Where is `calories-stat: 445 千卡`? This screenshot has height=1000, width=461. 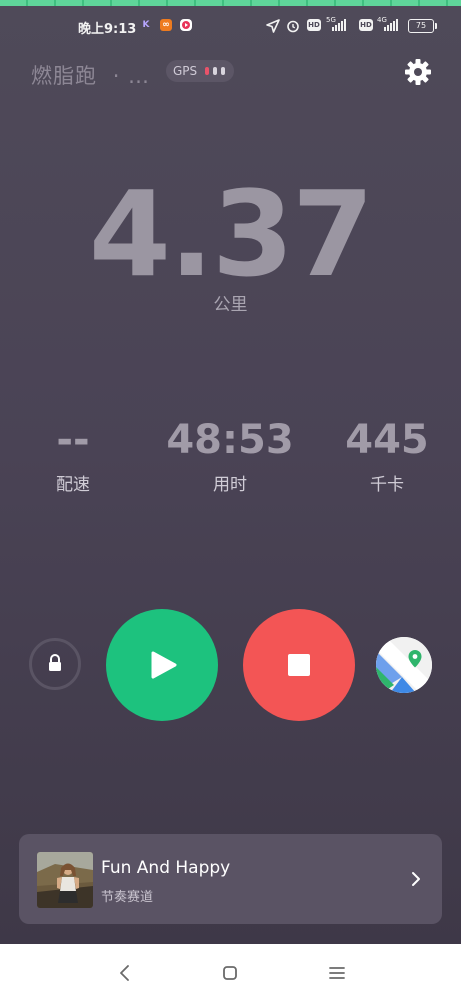 calories-stat: 445 千卡 is located at coordinates (387, 456).